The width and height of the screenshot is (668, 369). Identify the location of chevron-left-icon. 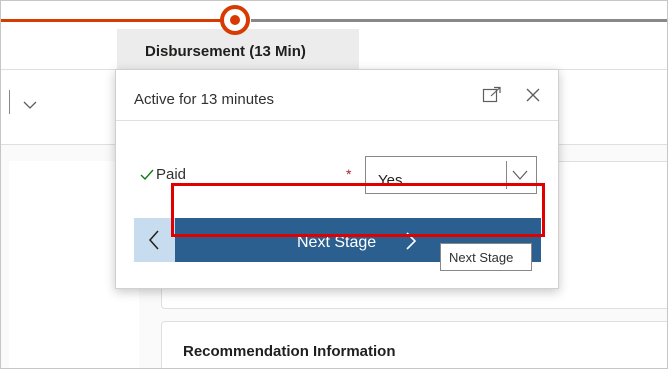
(153, 240).